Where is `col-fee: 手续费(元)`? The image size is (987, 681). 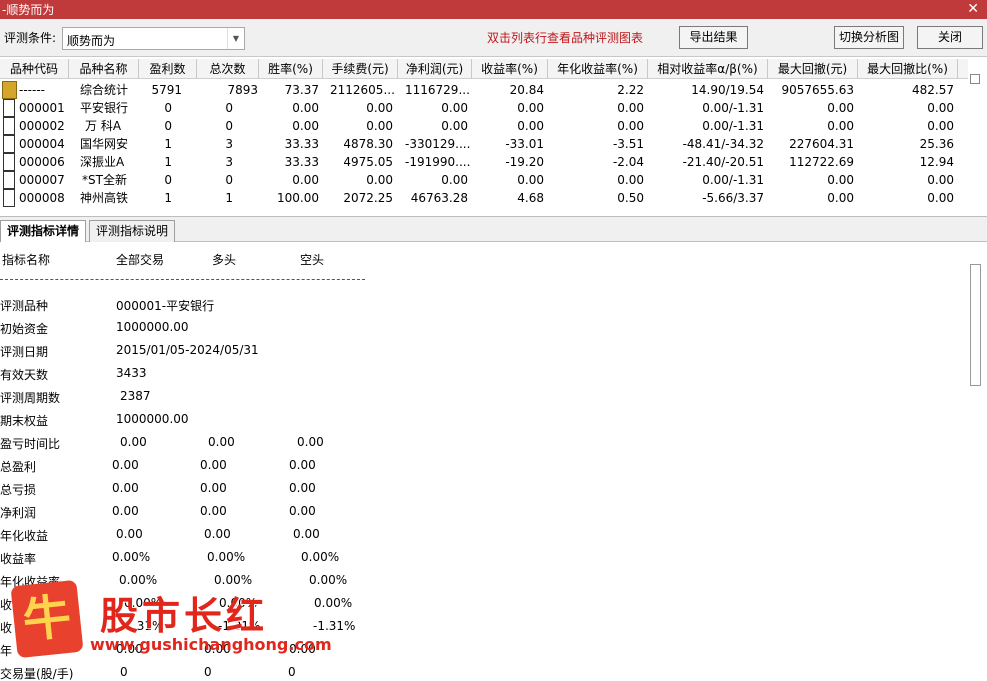
col-fee: 手续费(元) is located at coordinates (360, 69).